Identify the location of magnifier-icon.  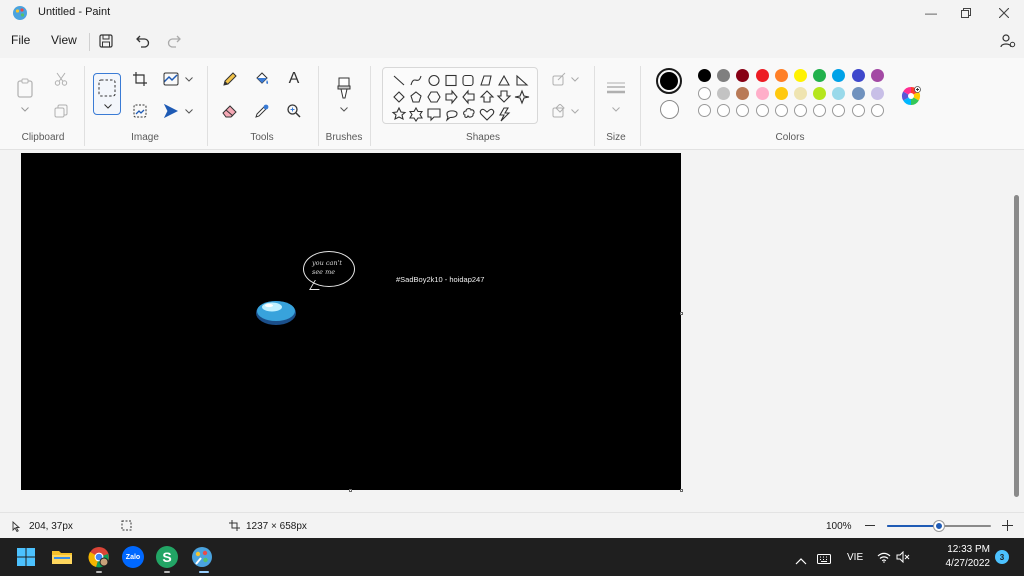
(294, 111).